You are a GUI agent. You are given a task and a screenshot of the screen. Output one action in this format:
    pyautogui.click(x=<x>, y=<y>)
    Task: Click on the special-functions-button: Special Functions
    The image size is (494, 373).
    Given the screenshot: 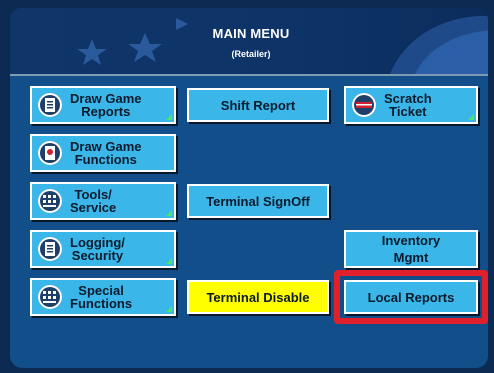 What is the action you would take?
    pyautogui.click(x=103, y=297)
    